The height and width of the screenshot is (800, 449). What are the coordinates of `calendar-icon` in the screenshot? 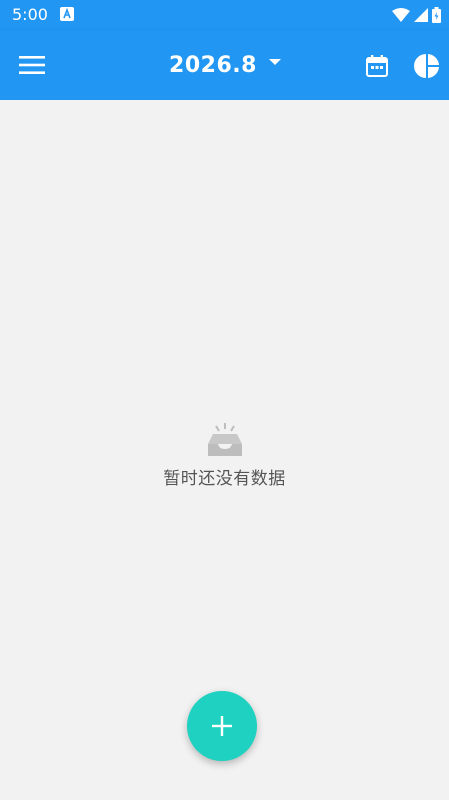 It's located at (377, 66).